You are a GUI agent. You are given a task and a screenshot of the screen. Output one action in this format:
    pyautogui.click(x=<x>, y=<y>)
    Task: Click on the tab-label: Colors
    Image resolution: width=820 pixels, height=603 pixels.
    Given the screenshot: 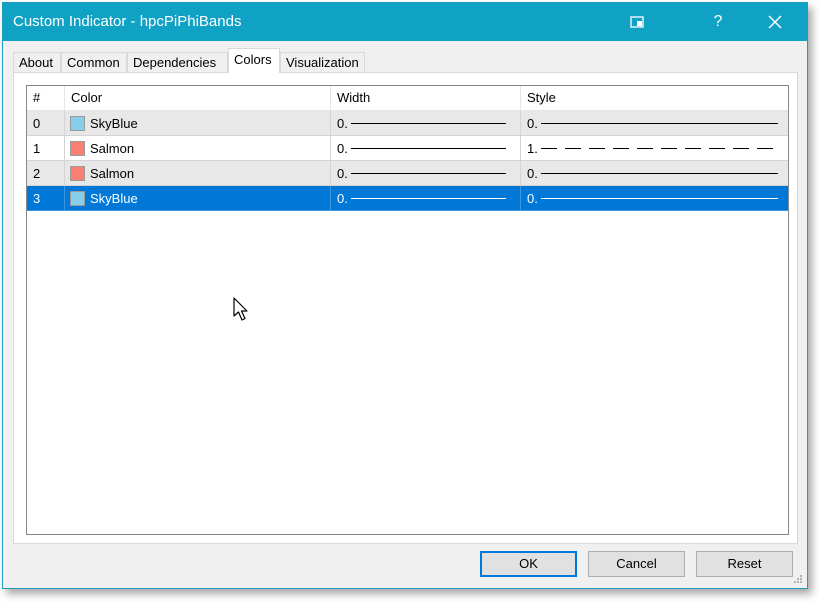 What is the action you would take?
    pyautogui.click(x=253, y=59)
    